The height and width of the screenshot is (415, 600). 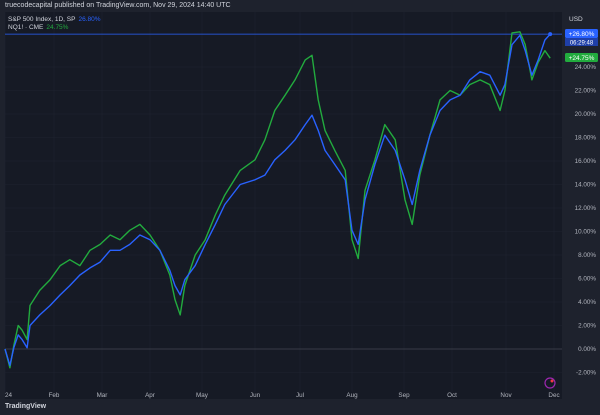 What do you see at coordinates (587, 326) in the screenshot?
I see `y-tick-label: 2.00%` at bounding box center [587, 326].